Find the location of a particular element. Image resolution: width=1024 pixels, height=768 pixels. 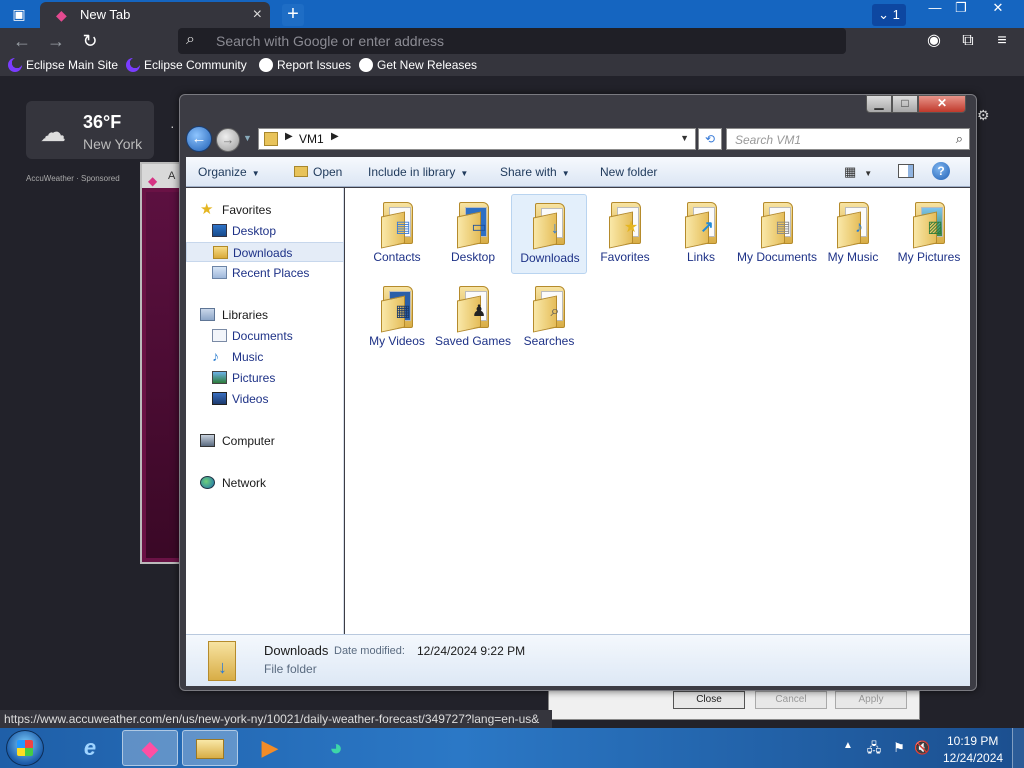

open-button: Open is located at coordinates (318, 172).